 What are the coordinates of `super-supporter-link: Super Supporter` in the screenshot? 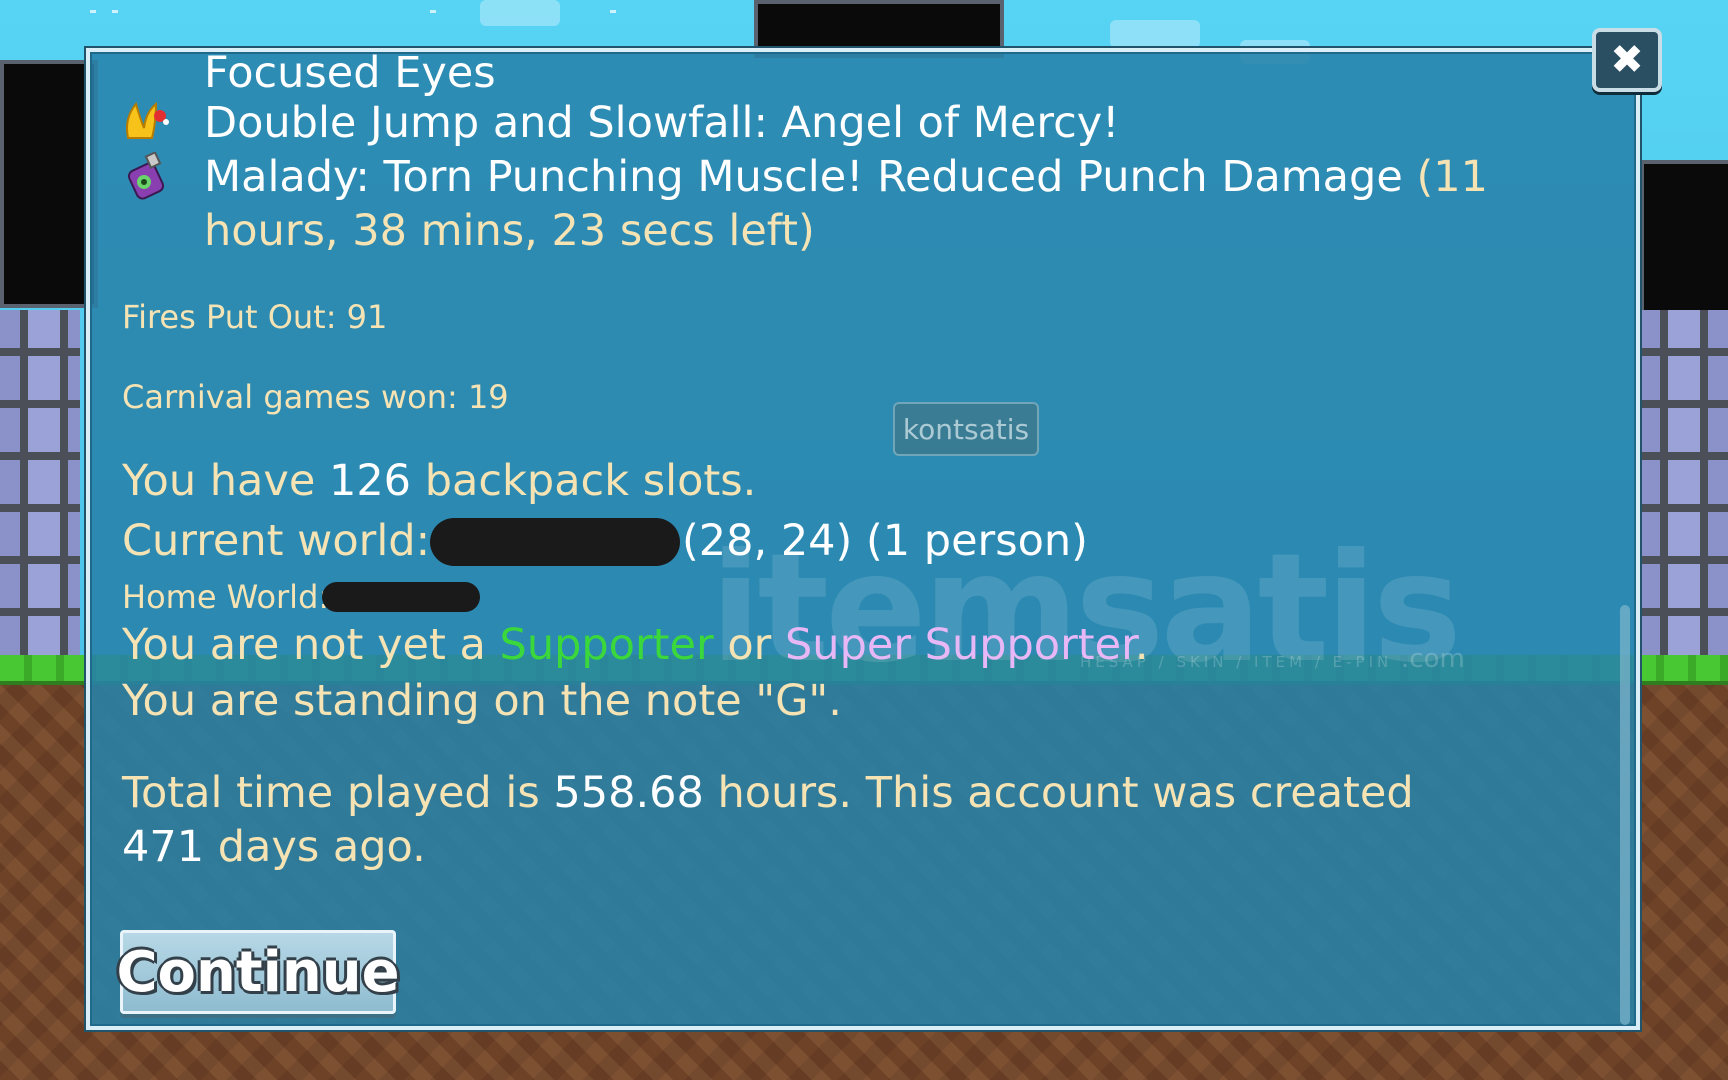 It's located at (960, 645).